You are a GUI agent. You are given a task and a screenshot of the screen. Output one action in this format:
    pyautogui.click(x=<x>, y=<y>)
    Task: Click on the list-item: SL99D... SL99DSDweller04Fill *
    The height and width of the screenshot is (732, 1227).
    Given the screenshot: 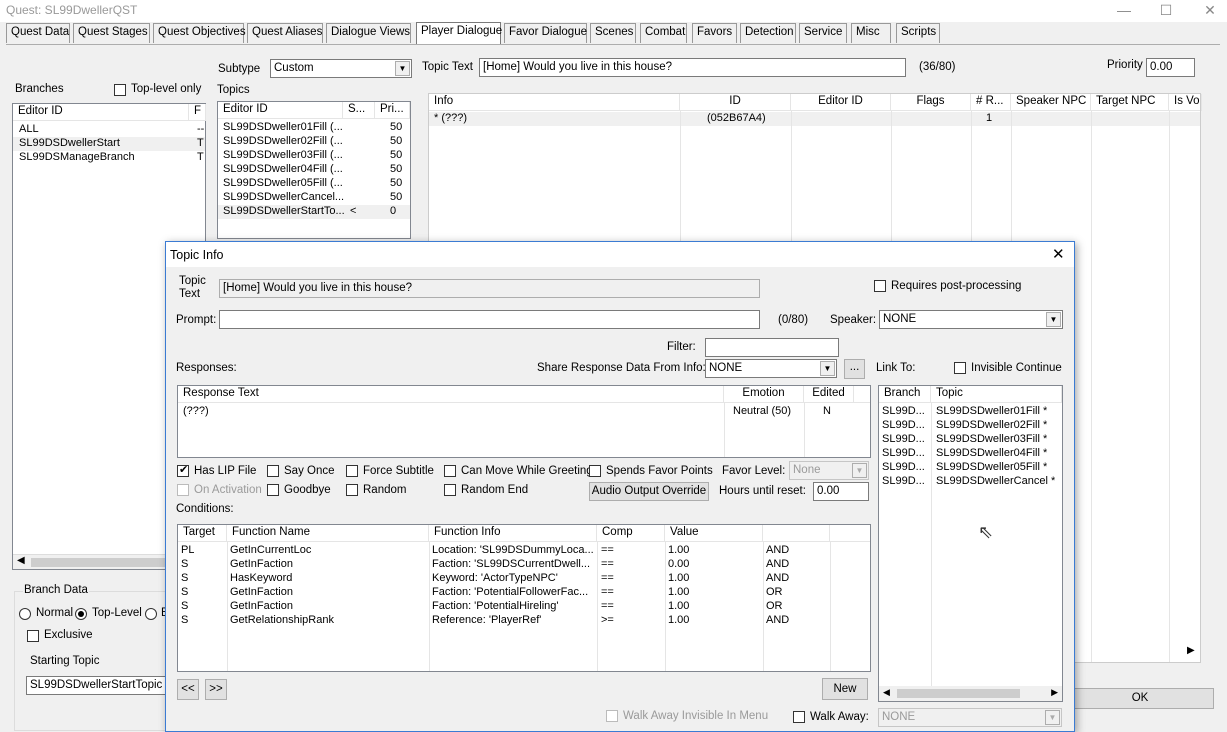 What is the action you would take?
    pyautogui.click(x=970, y=454)
    